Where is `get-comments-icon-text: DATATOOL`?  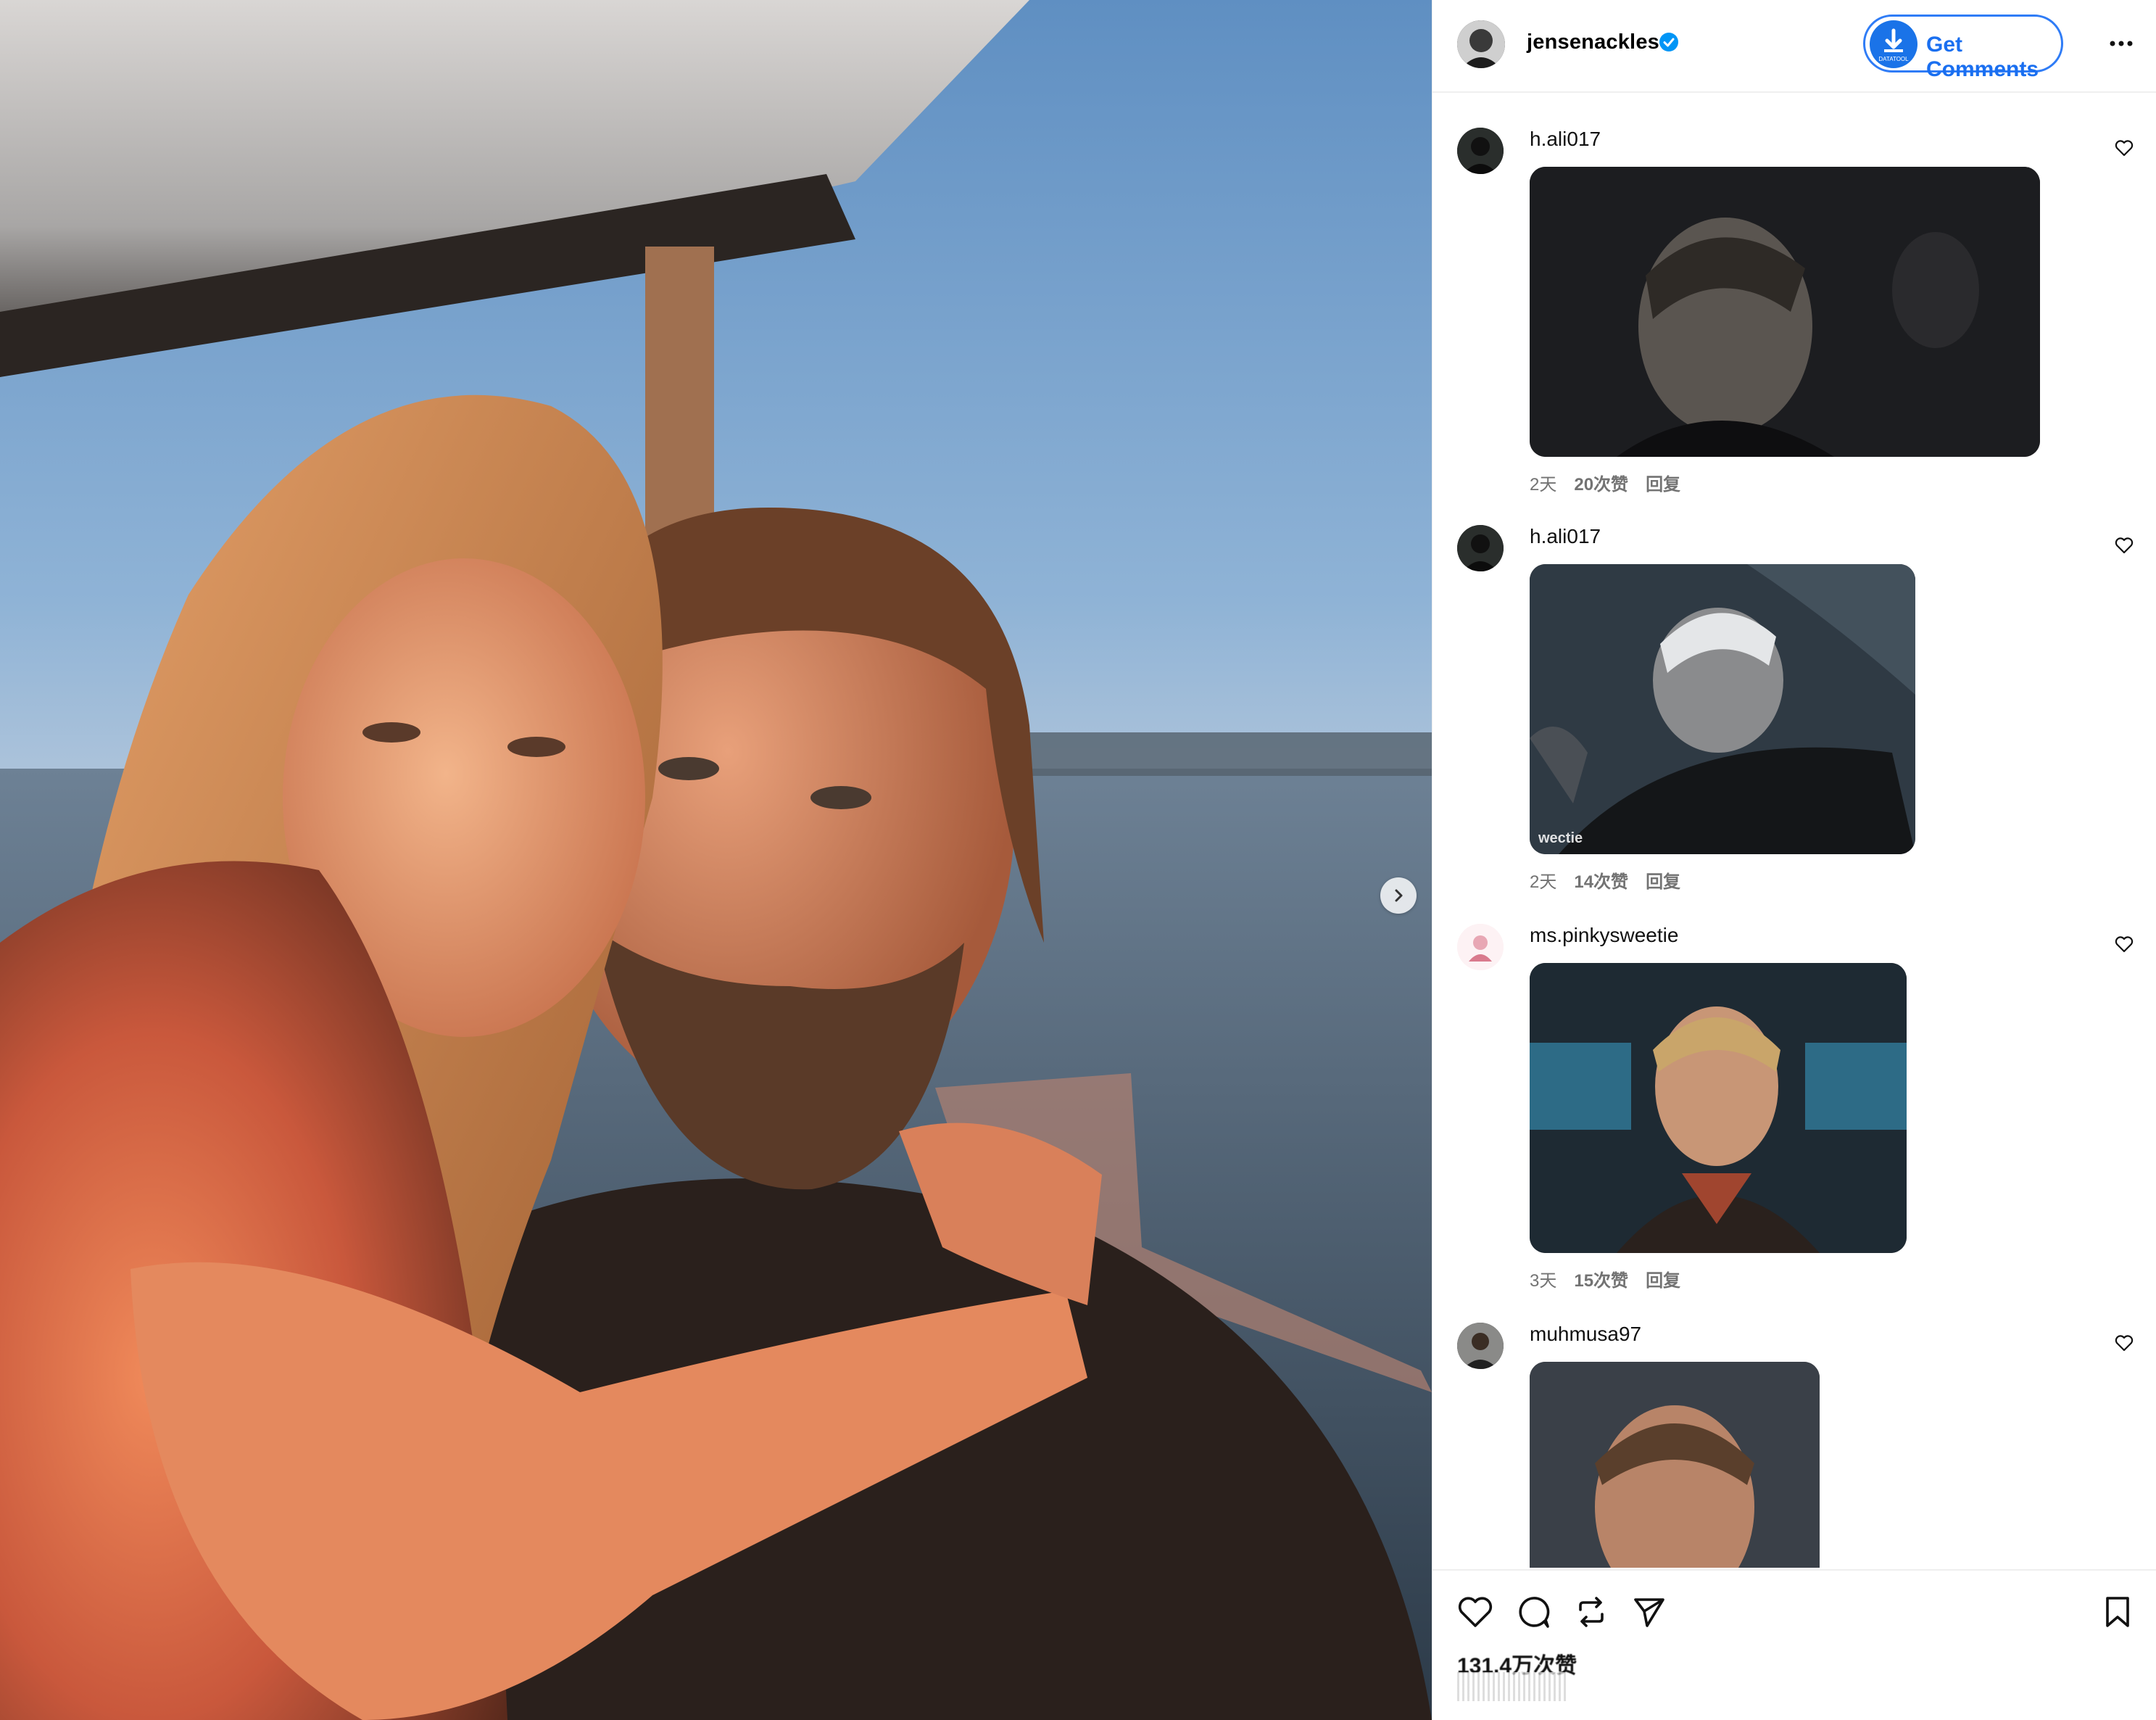 get-comments-icon-text: DATATOOL is located at coordinates (1893, 59).